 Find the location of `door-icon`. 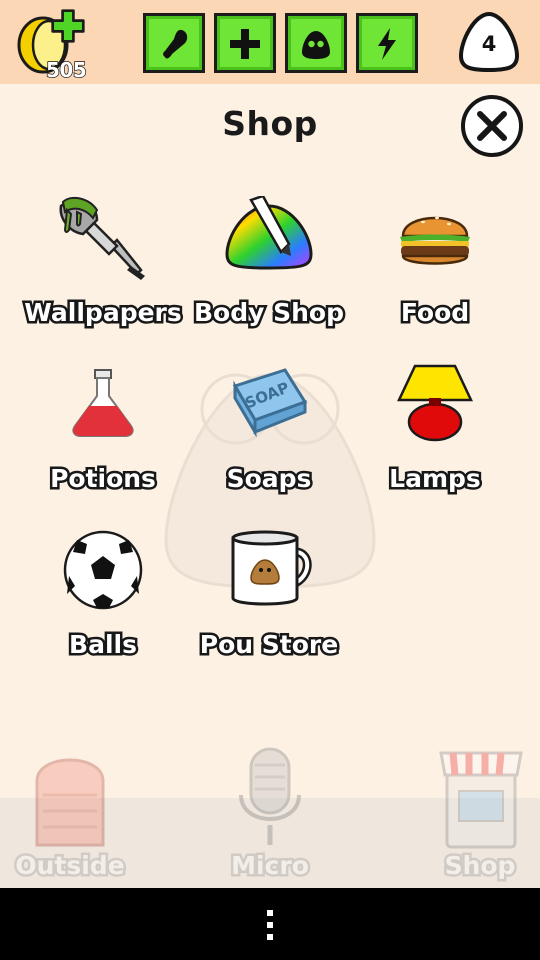

door-icon is located at coordinates (70, 802).